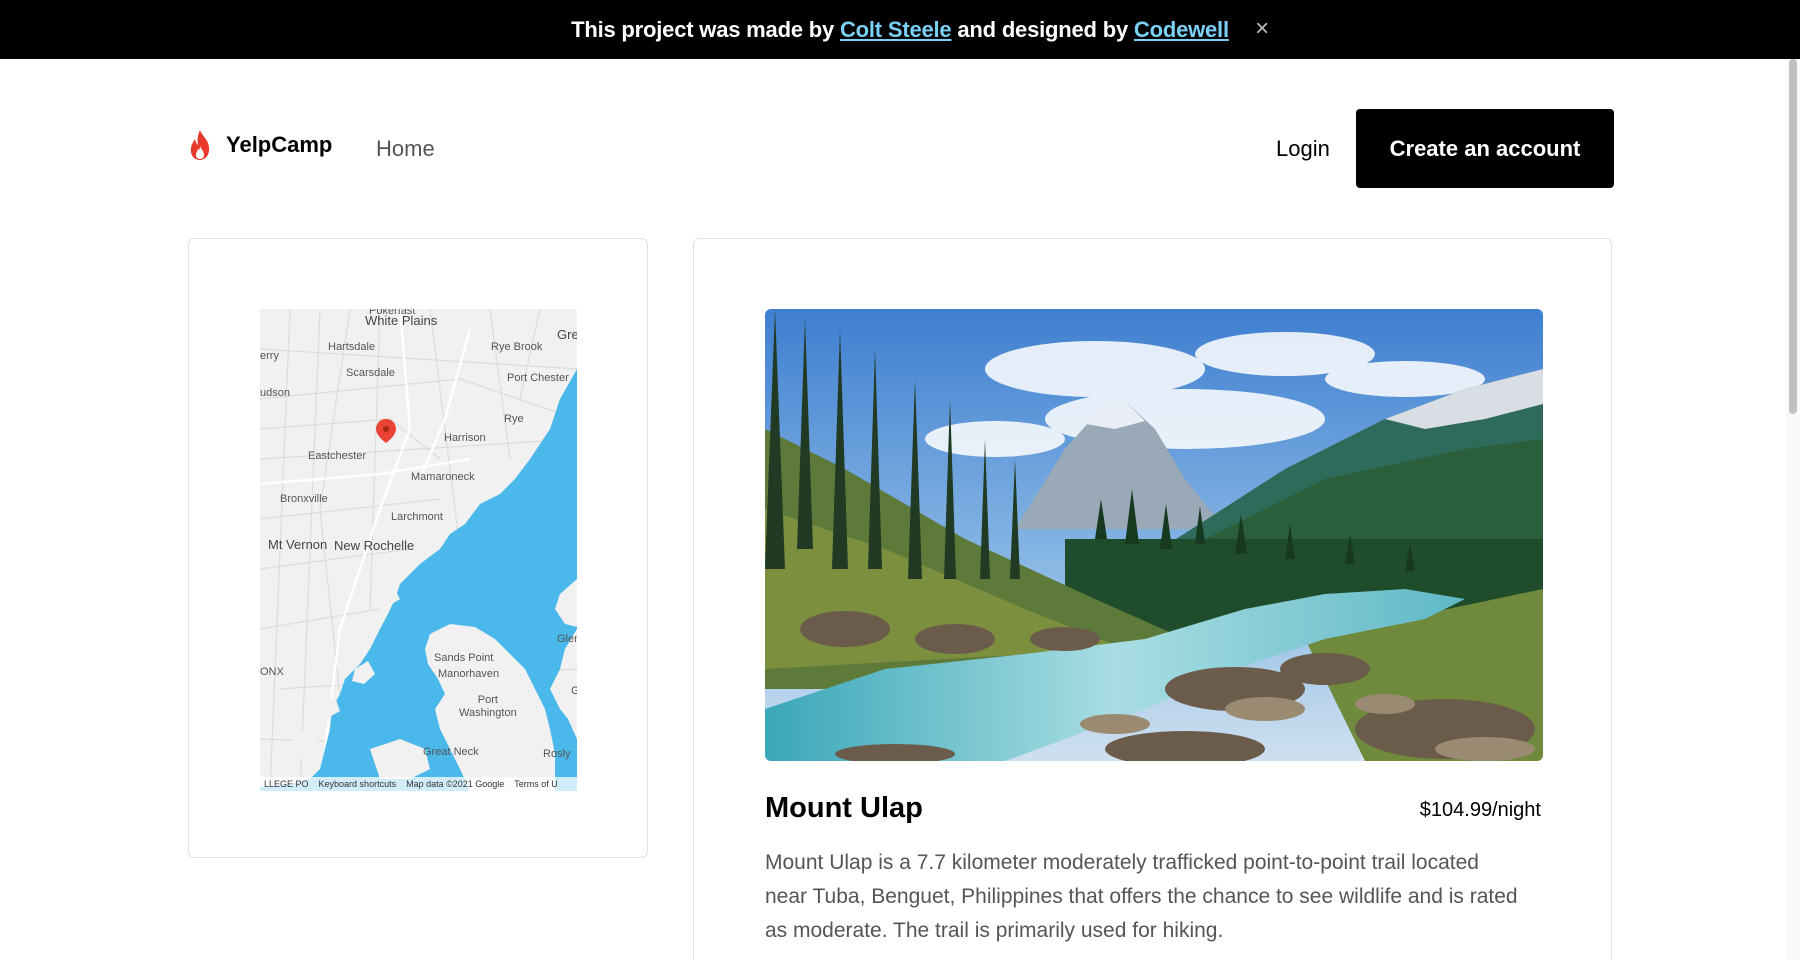  What do you see at coordinates (1303, 149) in the screenshot?
I see `login-link: Login` at bounding box center [1303, 149].